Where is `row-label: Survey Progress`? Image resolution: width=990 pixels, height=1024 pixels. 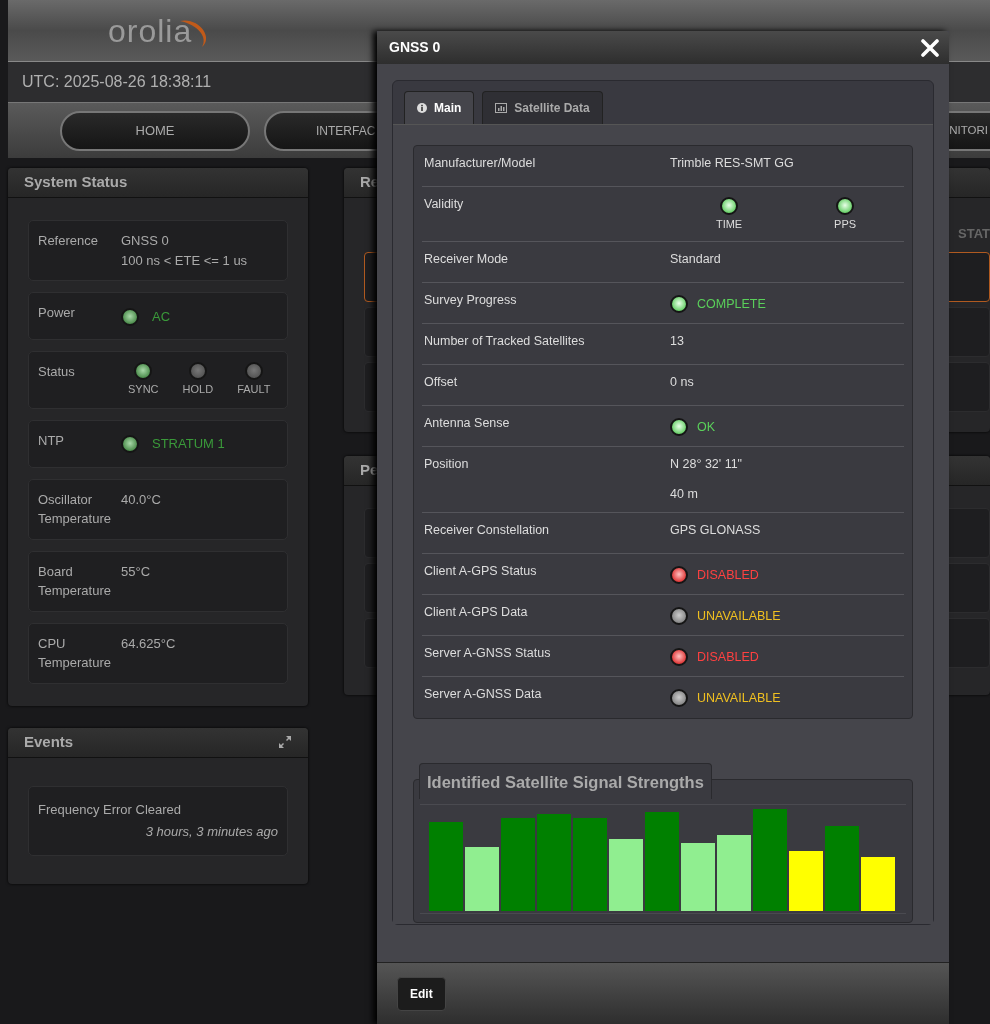 row-label: Survey Progress is located at coordinates (471, 300).